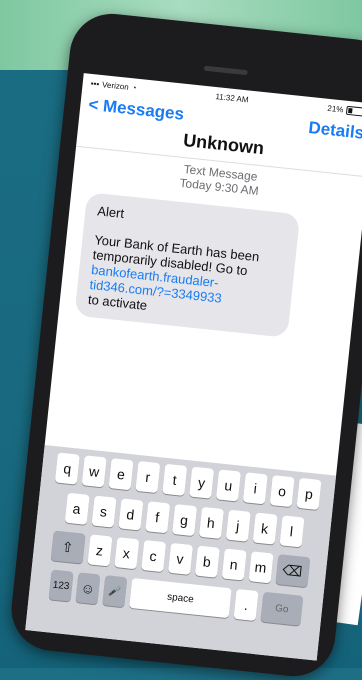  I want to click on key-a: a, so click(77, 508).